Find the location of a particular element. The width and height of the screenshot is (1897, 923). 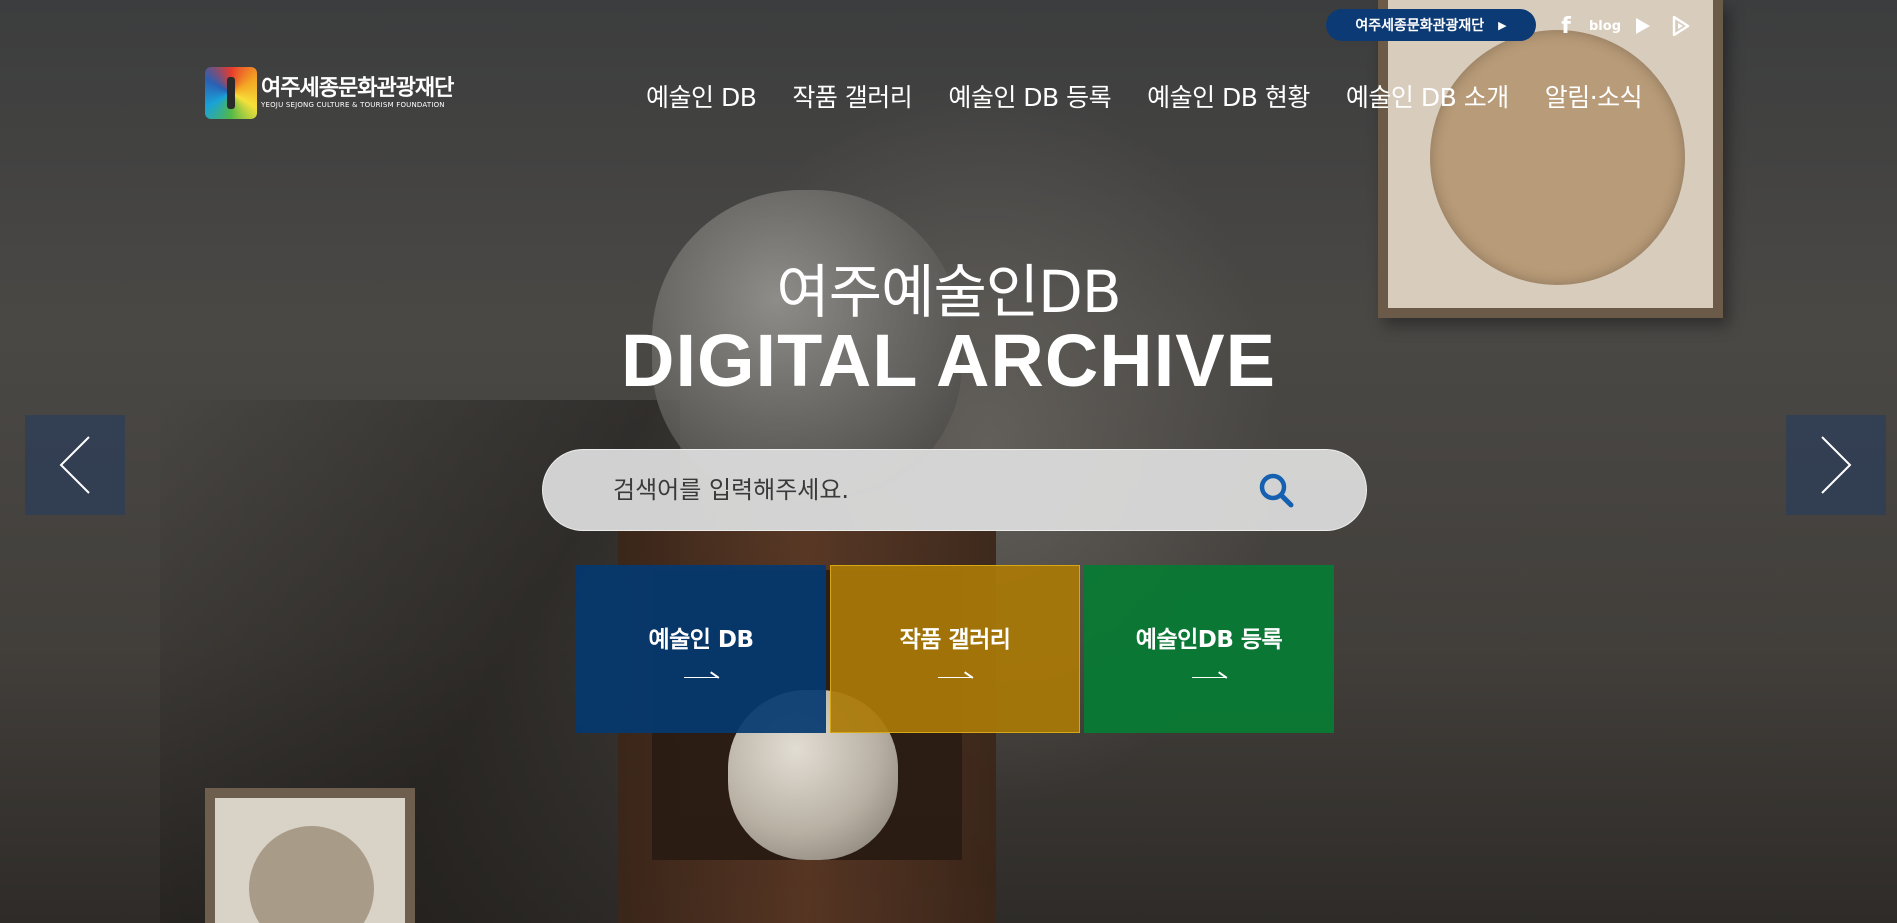

youtube-icon is located at coordinates (1643, 26).